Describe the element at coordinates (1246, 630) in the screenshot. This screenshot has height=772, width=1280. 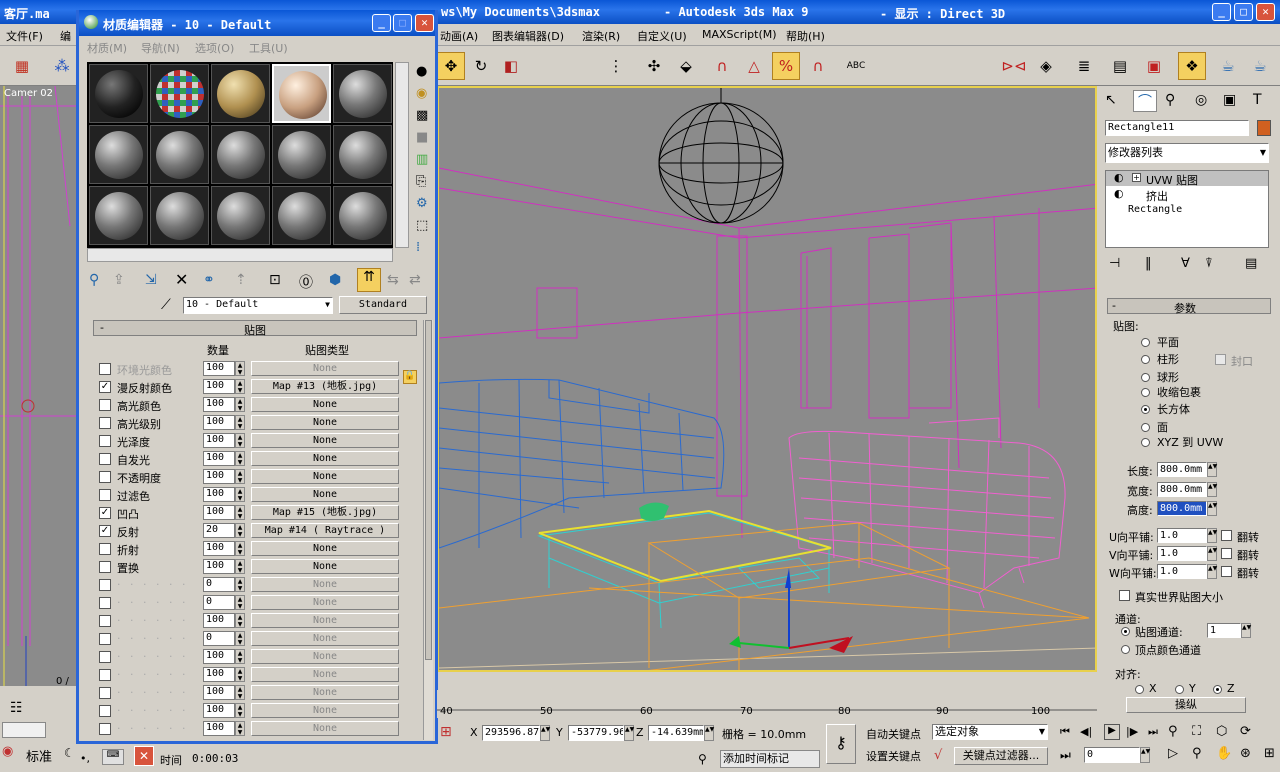
I see `map-channel-spinner: ▲▼` at that location.